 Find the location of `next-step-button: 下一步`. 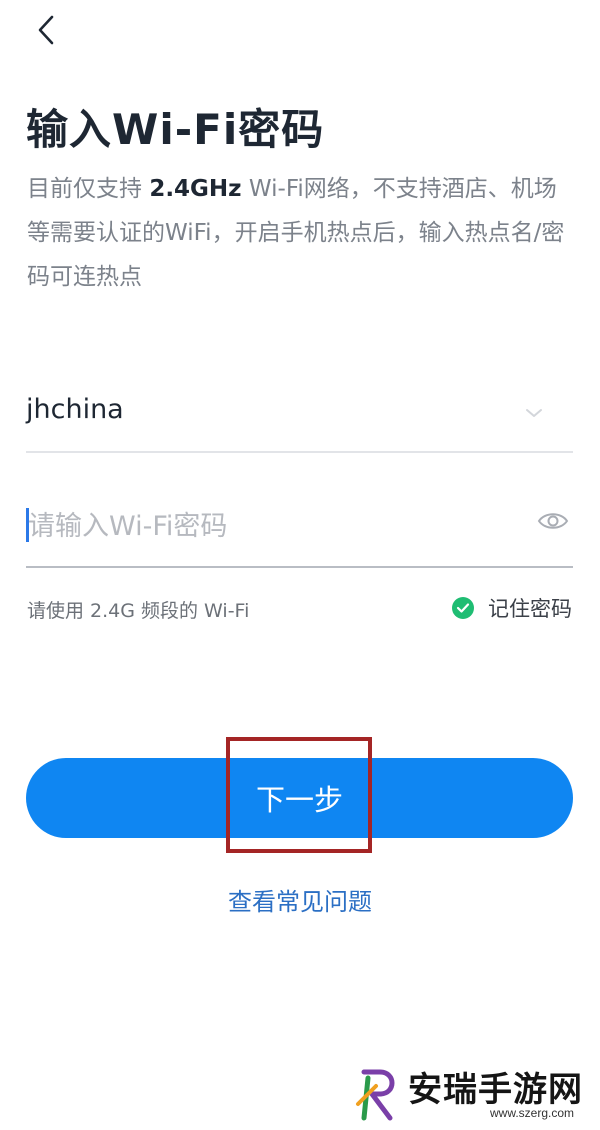

next-step-button: 下一步 is located at coordinates (299, 798).